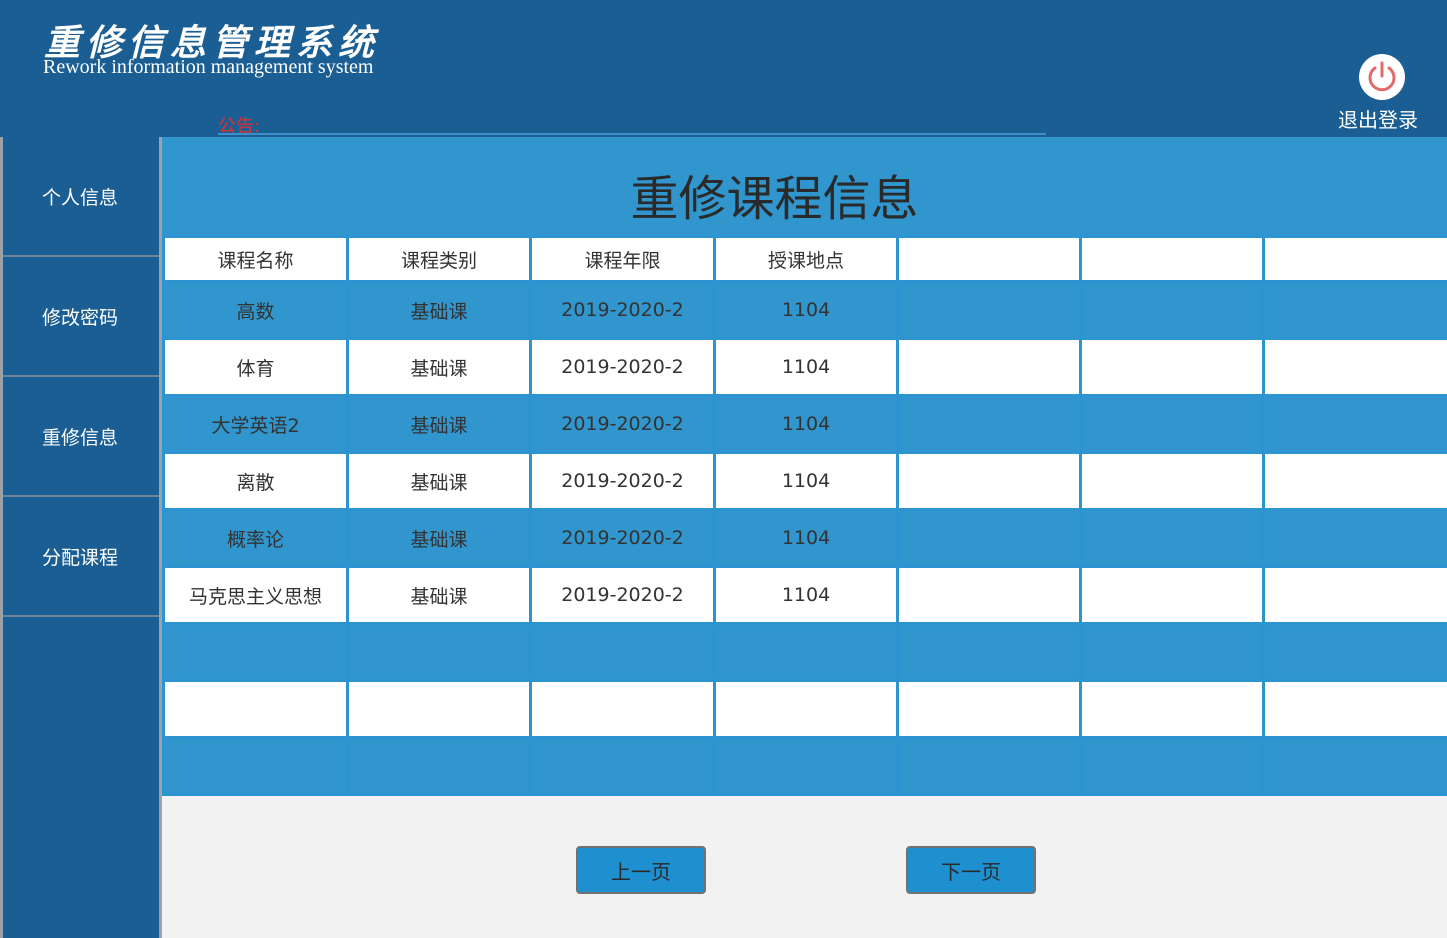  What do you see at coordinates (439, 259) in the screenshot?
I see `column-header: 课程类别` at bounding box center [439, 259].